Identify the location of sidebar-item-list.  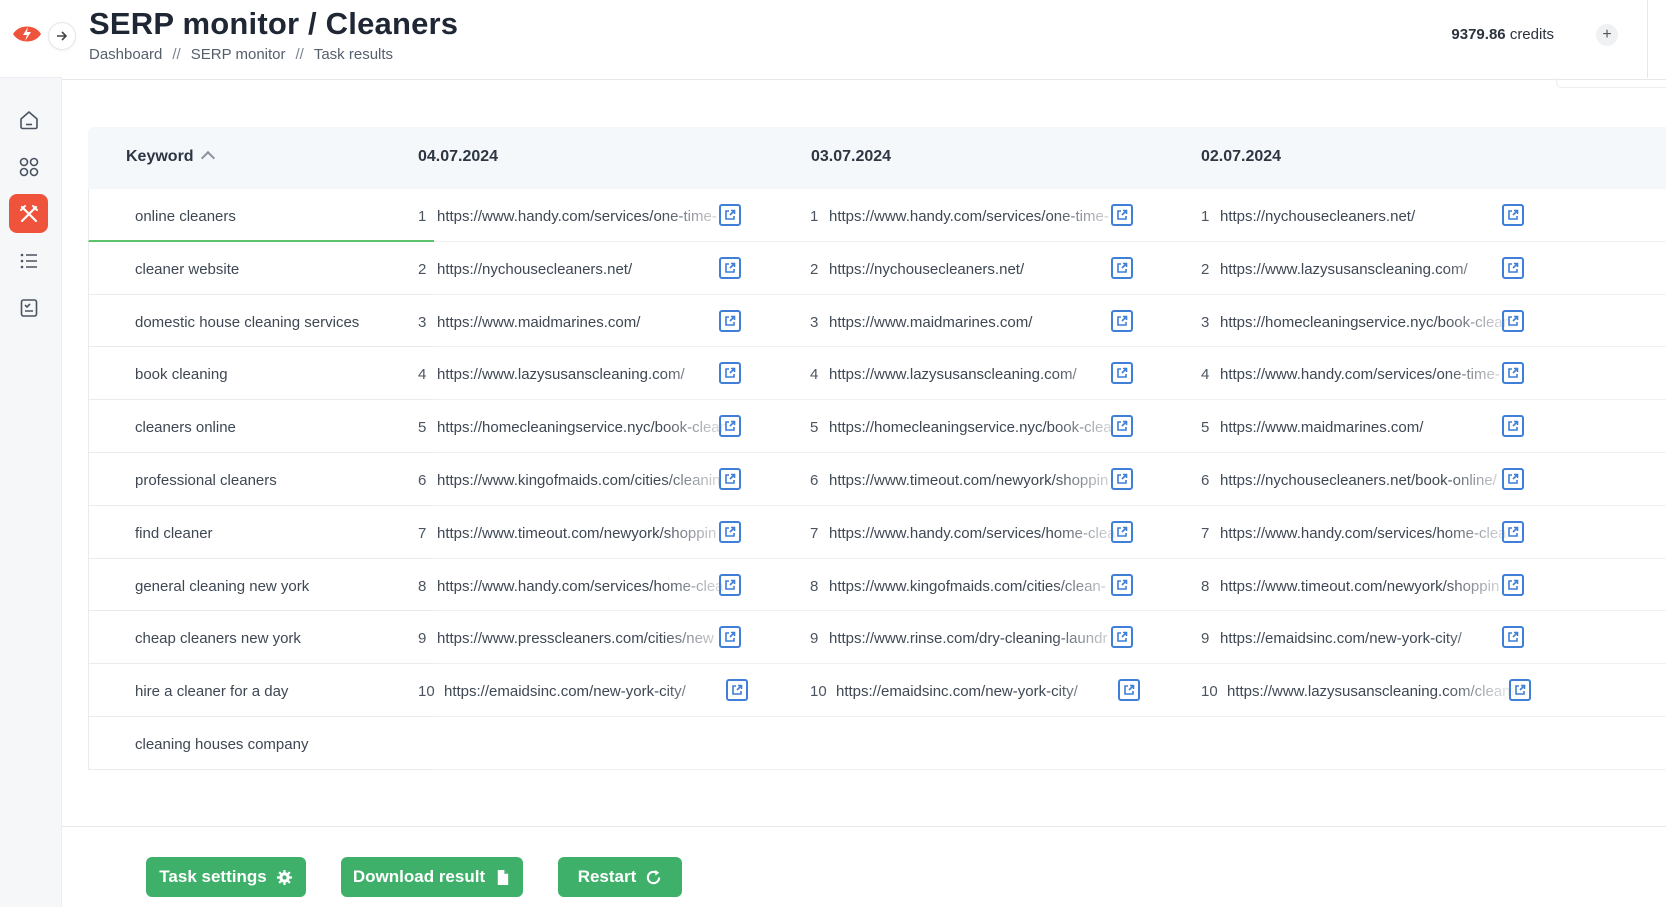
(28, 260).